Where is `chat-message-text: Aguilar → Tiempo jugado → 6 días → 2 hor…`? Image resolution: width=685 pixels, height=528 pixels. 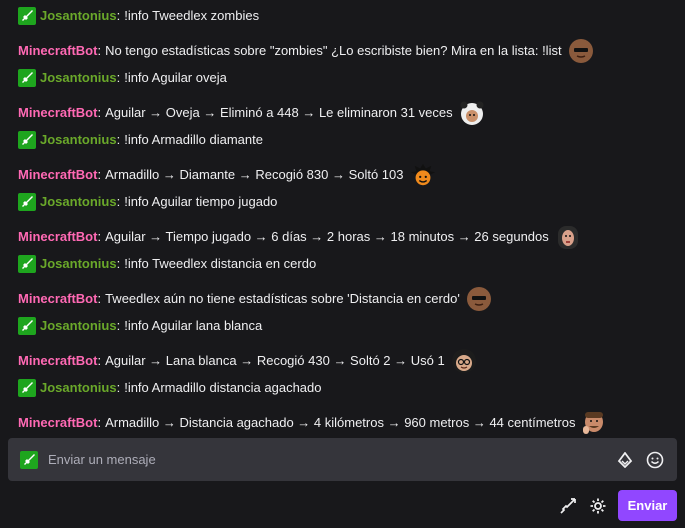 chat-message-text: Aguilar → Tiempo jugado → 6 días → 2 hor… is located at coordinates (327, 236).